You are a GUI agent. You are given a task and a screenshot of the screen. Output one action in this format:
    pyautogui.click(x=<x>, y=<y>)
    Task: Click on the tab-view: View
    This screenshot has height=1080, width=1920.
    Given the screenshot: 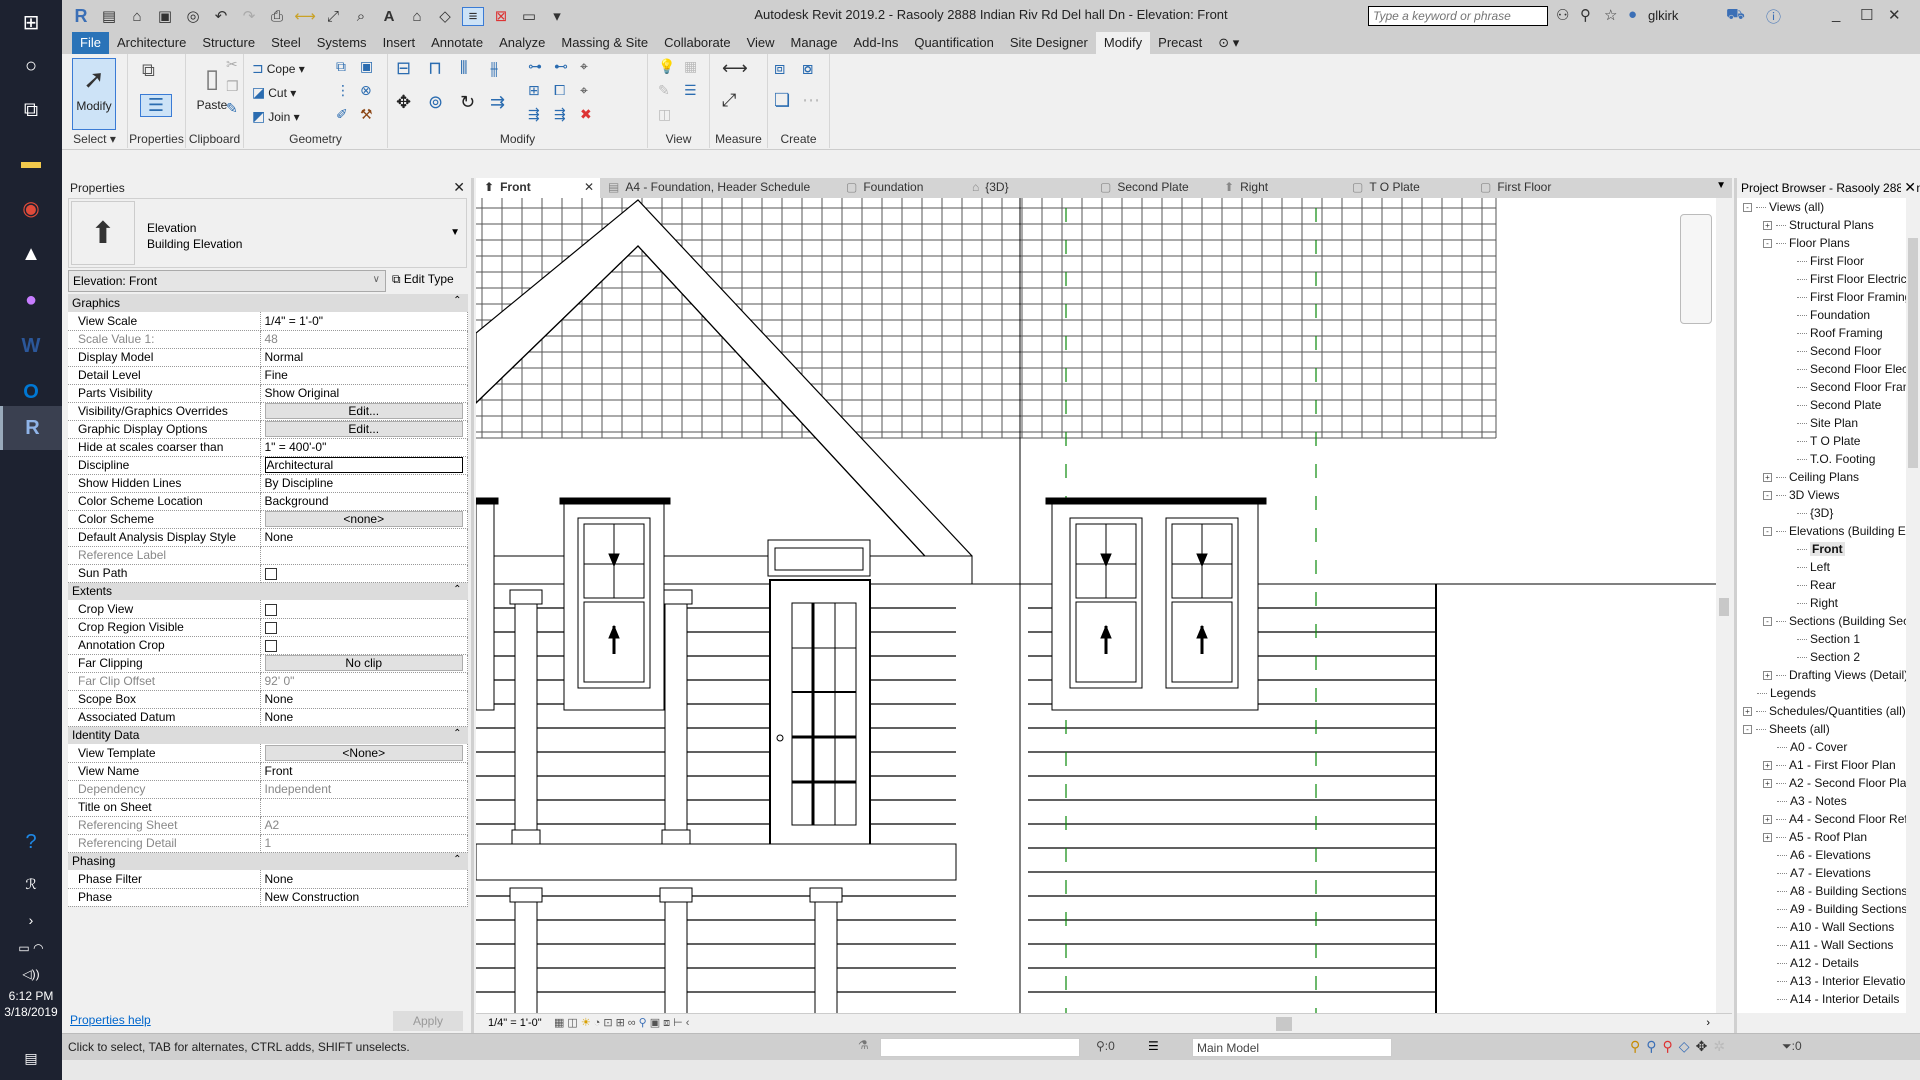 What is the action you would take?
    pyautogui.click(x=761, y=43)
    